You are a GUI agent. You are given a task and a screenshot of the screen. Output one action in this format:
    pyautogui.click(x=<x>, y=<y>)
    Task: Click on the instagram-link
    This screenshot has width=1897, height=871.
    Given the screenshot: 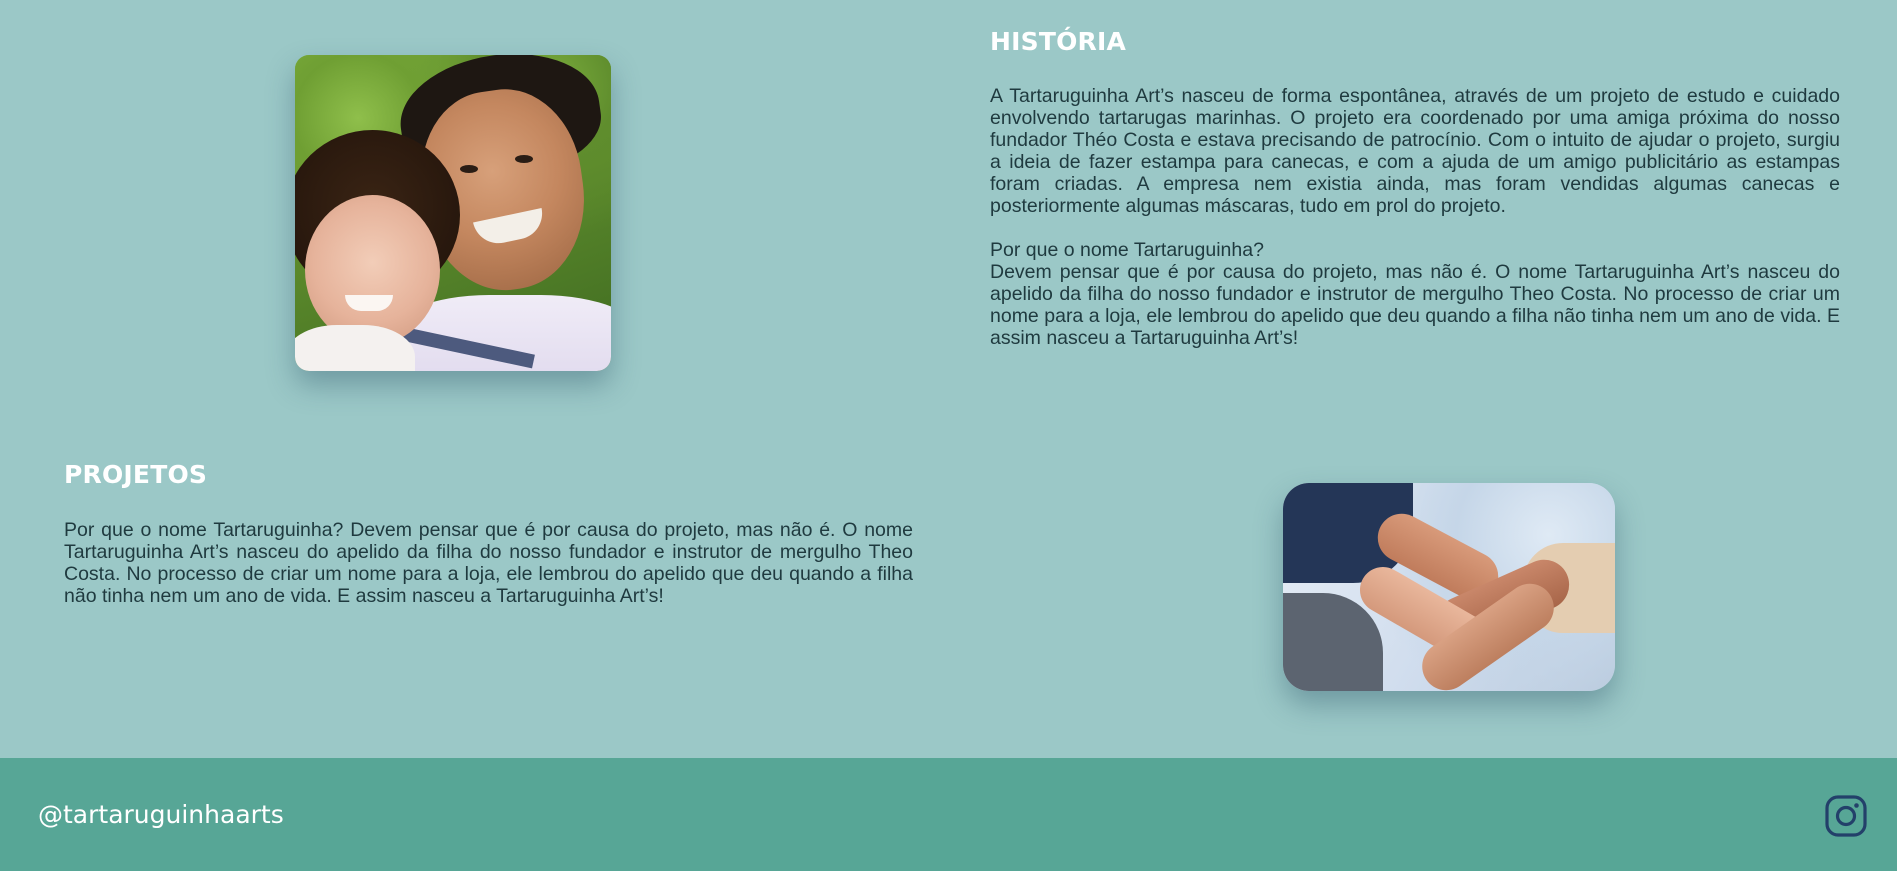 What is the action you would take?
    pyautogui.click(x=1846, y=816)
    